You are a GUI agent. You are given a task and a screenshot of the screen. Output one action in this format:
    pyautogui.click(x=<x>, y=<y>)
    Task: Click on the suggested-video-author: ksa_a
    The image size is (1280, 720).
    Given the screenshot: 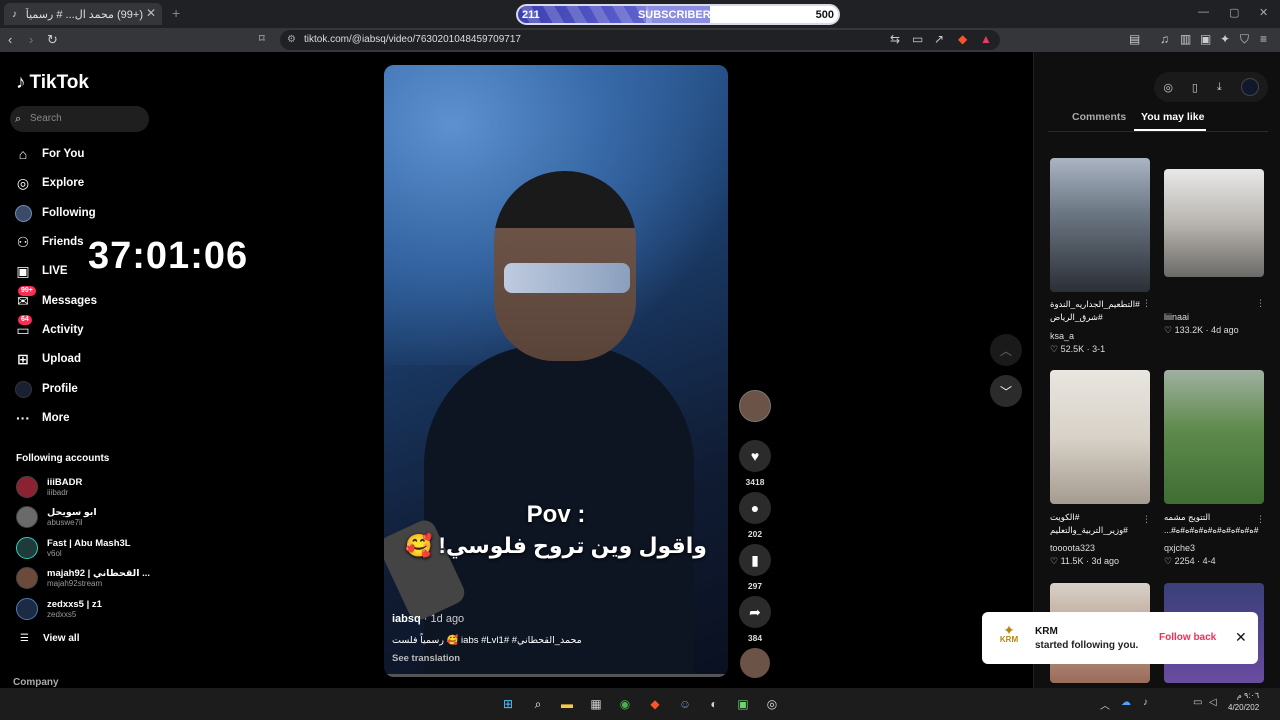 What is the action you would take?
    pyautogui.click(x=1062, y=336)
    